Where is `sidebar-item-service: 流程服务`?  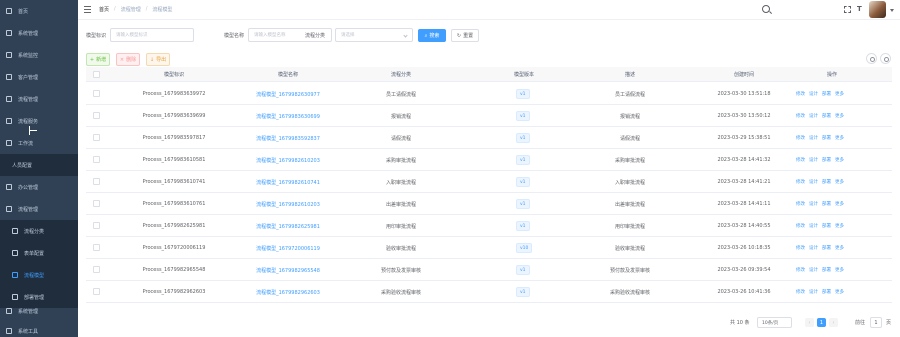 sidebar-item-service: 流程服务 is located at coordinates (39, 121).